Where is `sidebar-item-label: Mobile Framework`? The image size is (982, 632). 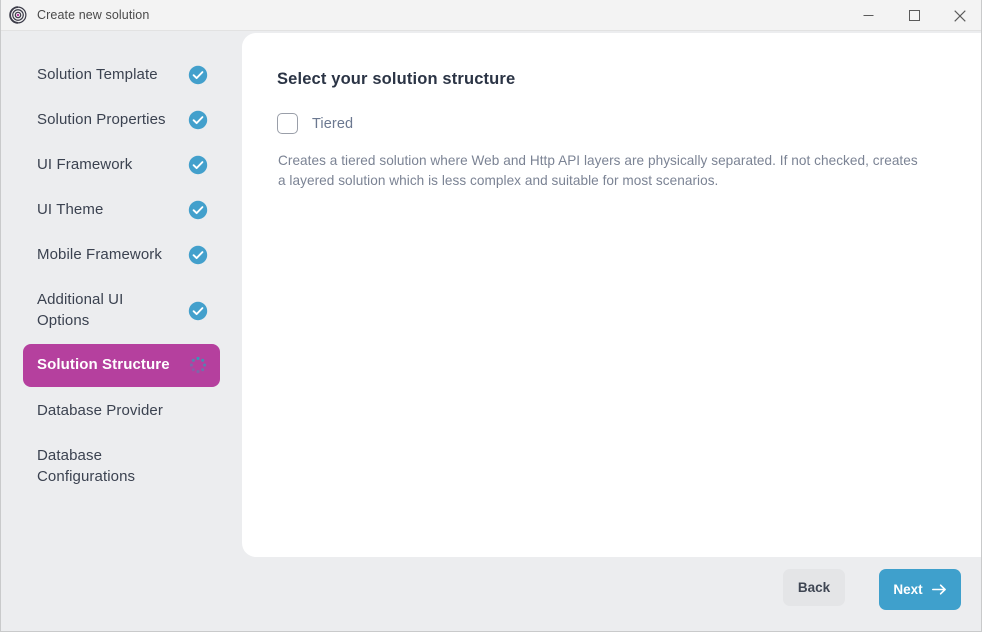
sidebar-item-label: Mobile Framework is located at coordinates (99, 254).